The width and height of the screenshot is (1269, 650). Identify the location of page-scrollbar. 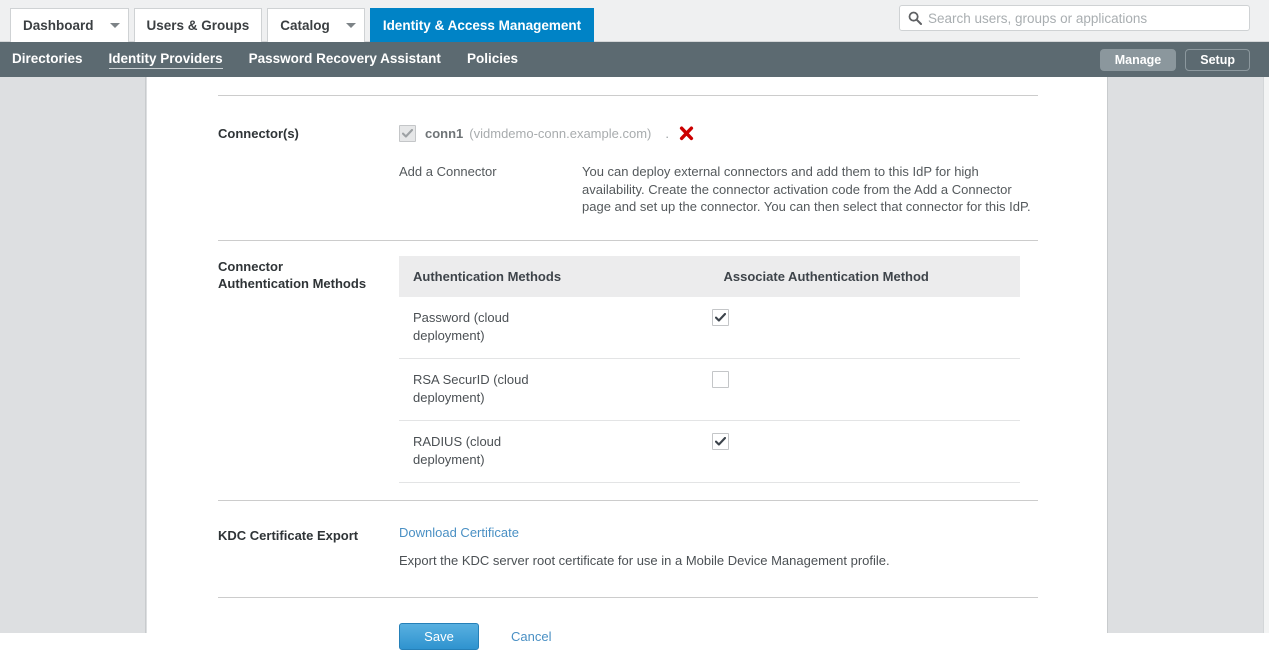
(1266, 355).